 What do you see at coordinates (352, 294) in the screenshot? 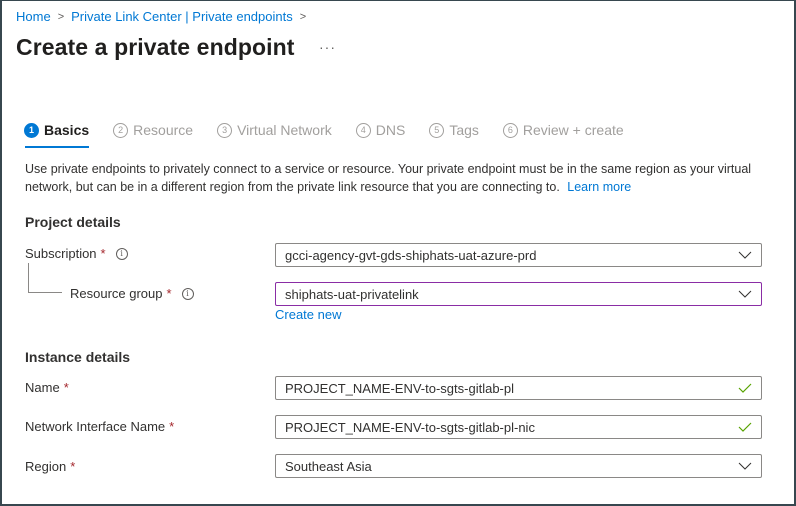
I see `resource-group-value: shiphats-uat-privatelink` at bounding box center [352, 294].